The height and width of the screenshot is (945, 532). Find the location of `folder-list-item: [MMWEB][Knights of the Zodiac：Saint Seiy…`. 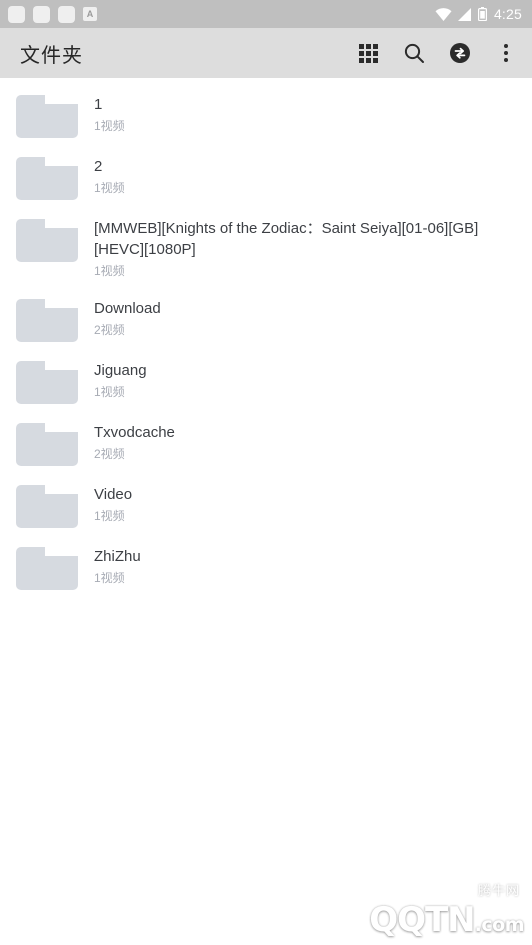

folder-list-item: [MMWEB][Knights of the Zodiac：Saint Seiy… is located at coordinates (266, 248).